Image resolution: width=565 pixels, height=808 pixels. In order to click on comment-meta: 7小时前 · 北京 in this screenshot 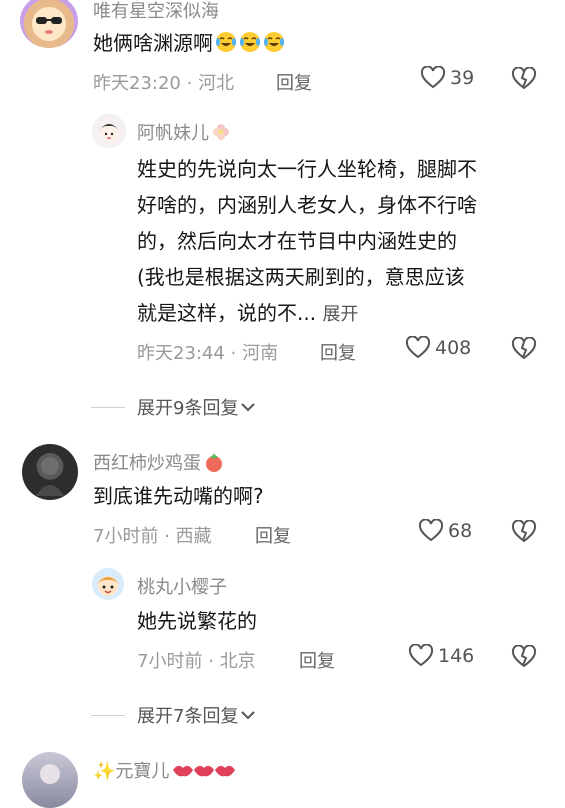, I will do `click(196, 660)`.